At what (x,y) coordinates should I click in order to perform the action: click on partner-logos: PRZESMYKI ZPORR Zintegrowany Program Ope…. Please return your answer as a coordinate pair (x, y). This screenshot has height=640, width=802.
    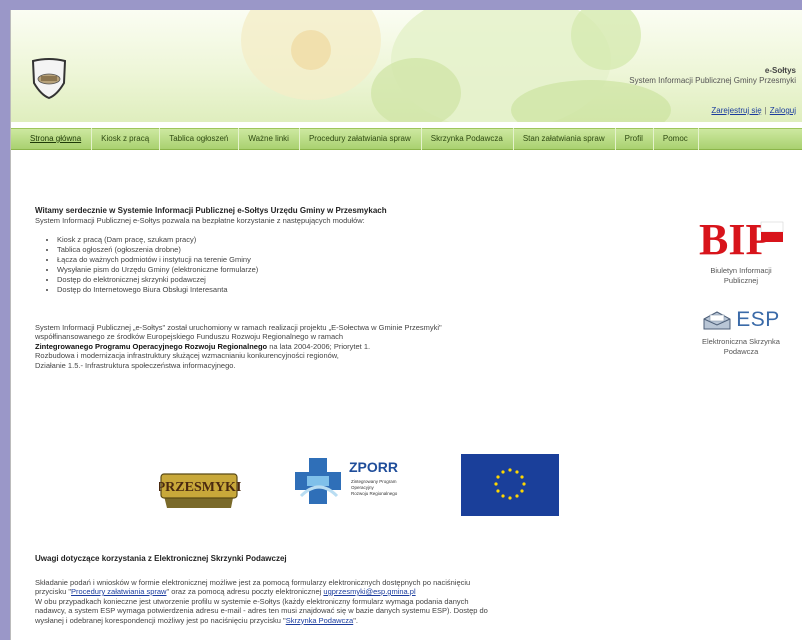
    Looking at the image, I should click on (359, 485).